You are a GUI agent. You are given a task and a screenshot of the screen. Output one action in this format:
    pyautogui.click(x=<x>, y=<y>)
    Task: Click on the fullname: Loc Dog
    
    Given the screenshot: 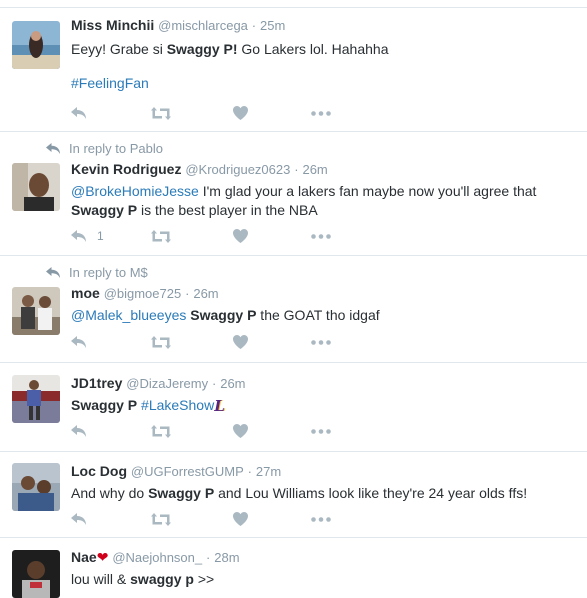 What is the action you would take?
    pyautogui.click(x=99, y=471)
    